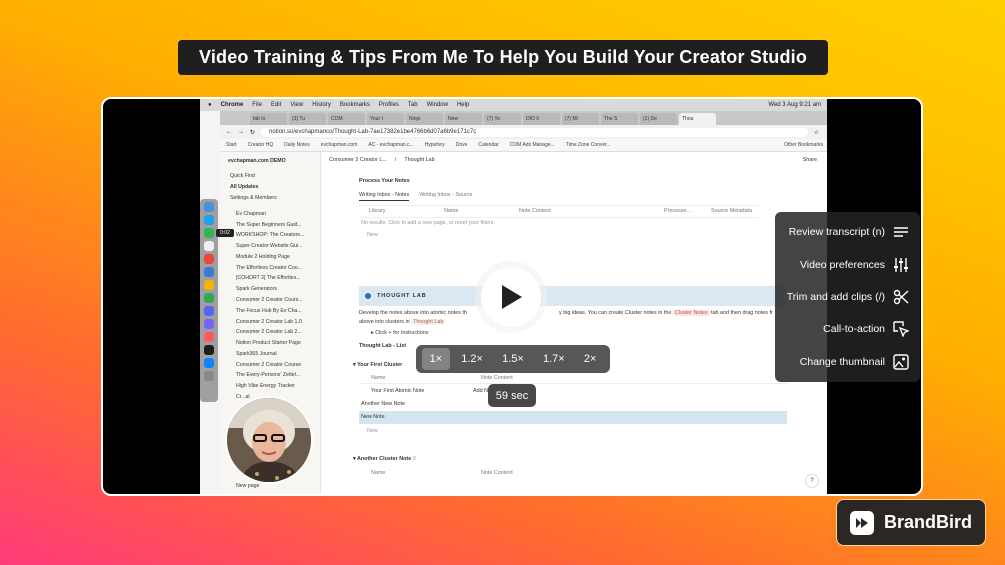 The image size is (1005, 565). Describe the element at coordinates (256, 353) in the screenshot. I see `sidebar-page: Spark365 Journal` at that location.